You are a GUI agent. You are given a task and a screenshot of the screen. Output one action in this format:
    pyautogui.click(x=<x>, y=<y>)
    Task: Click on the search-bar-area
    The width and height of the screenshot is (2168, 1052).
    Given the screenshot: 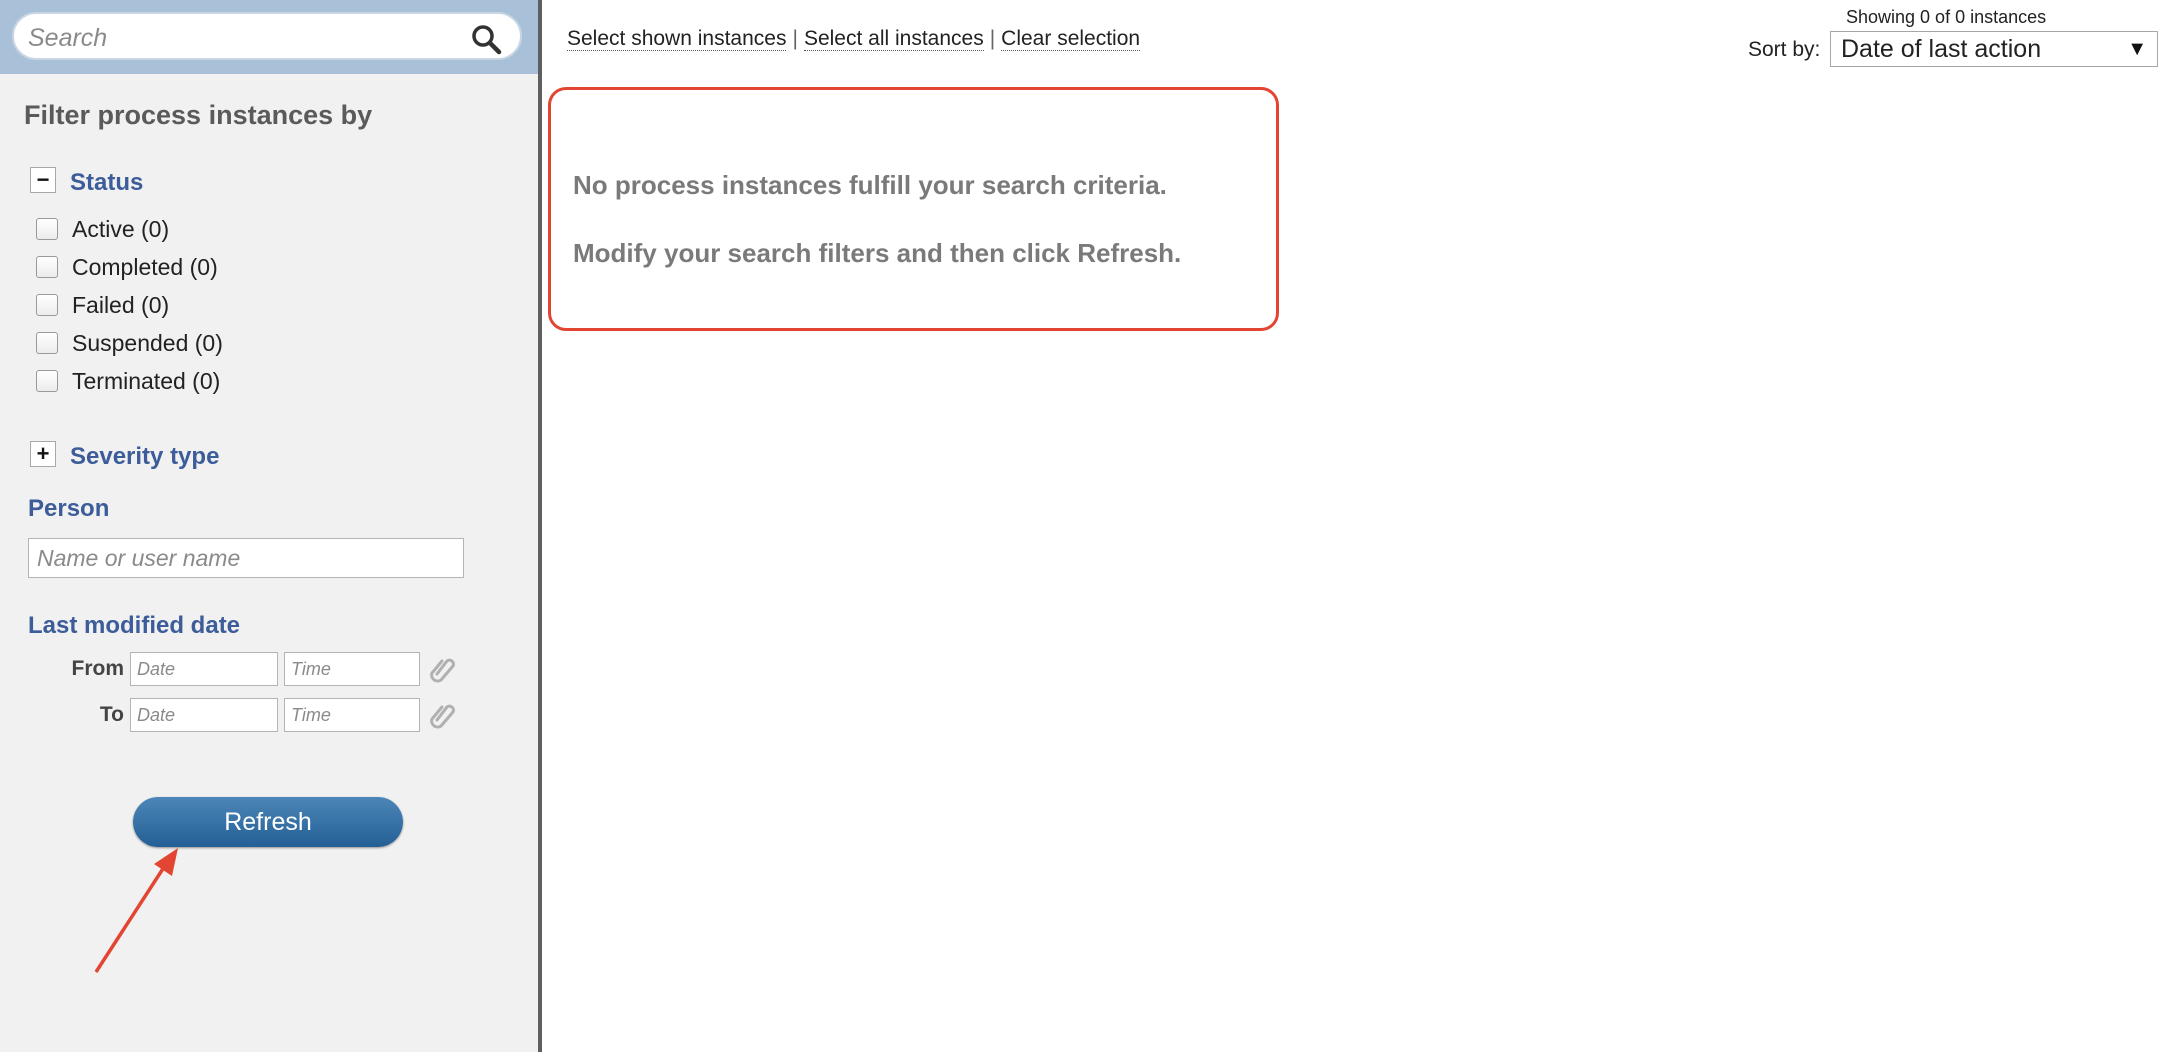 What is the action you would take?
    pyautogui.click(x=269, y=37)
    